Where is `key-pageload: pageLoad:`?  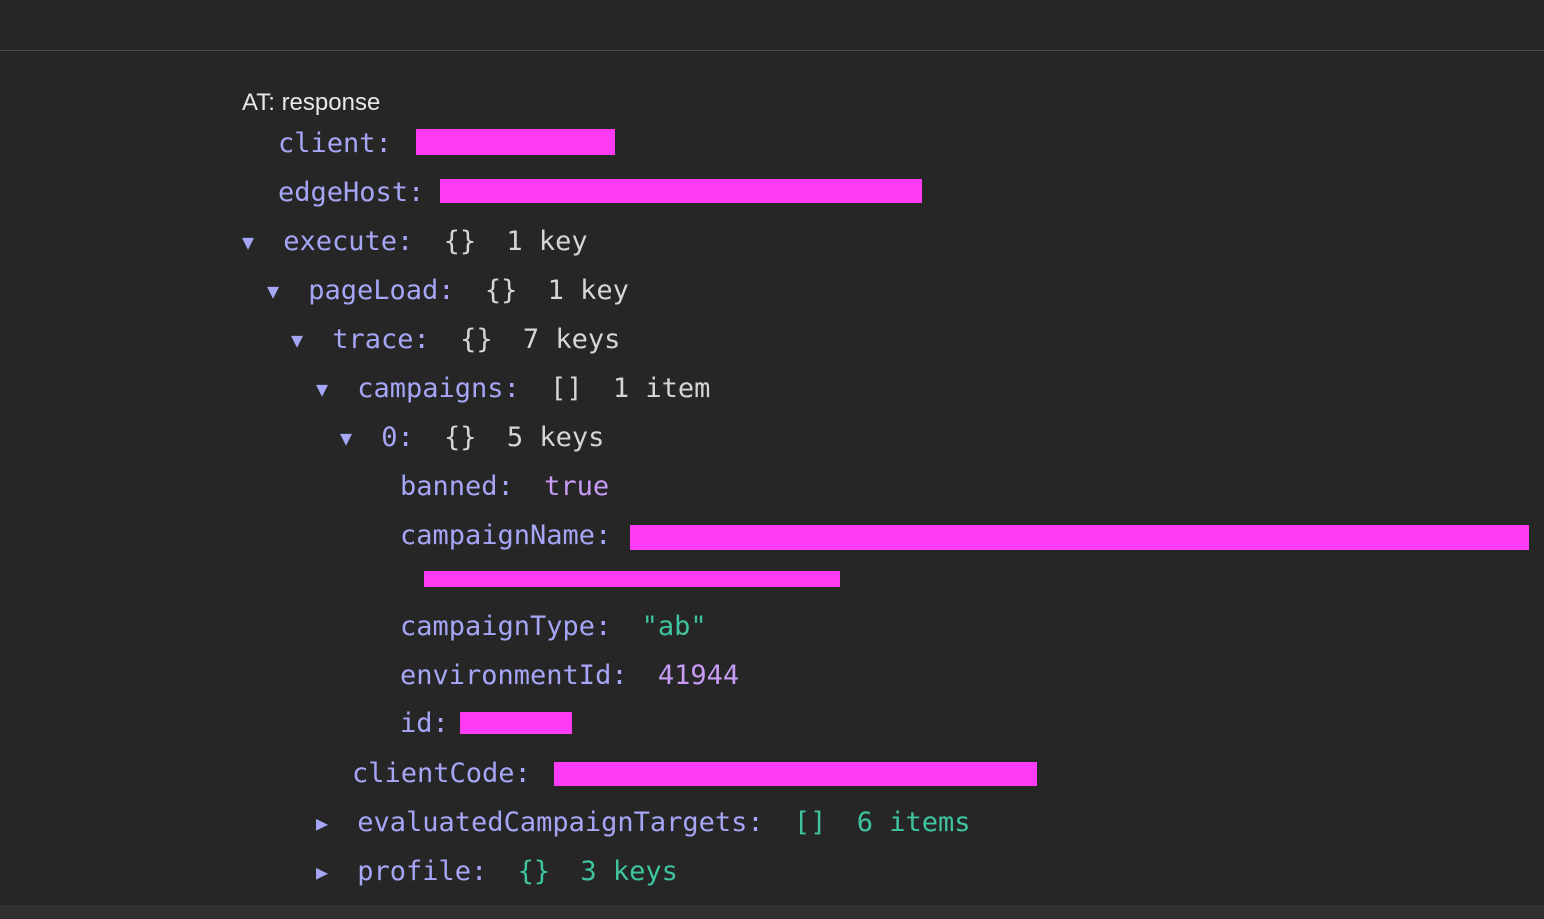
key-pageload: pageLoad: is located at coordinates (381, 290).